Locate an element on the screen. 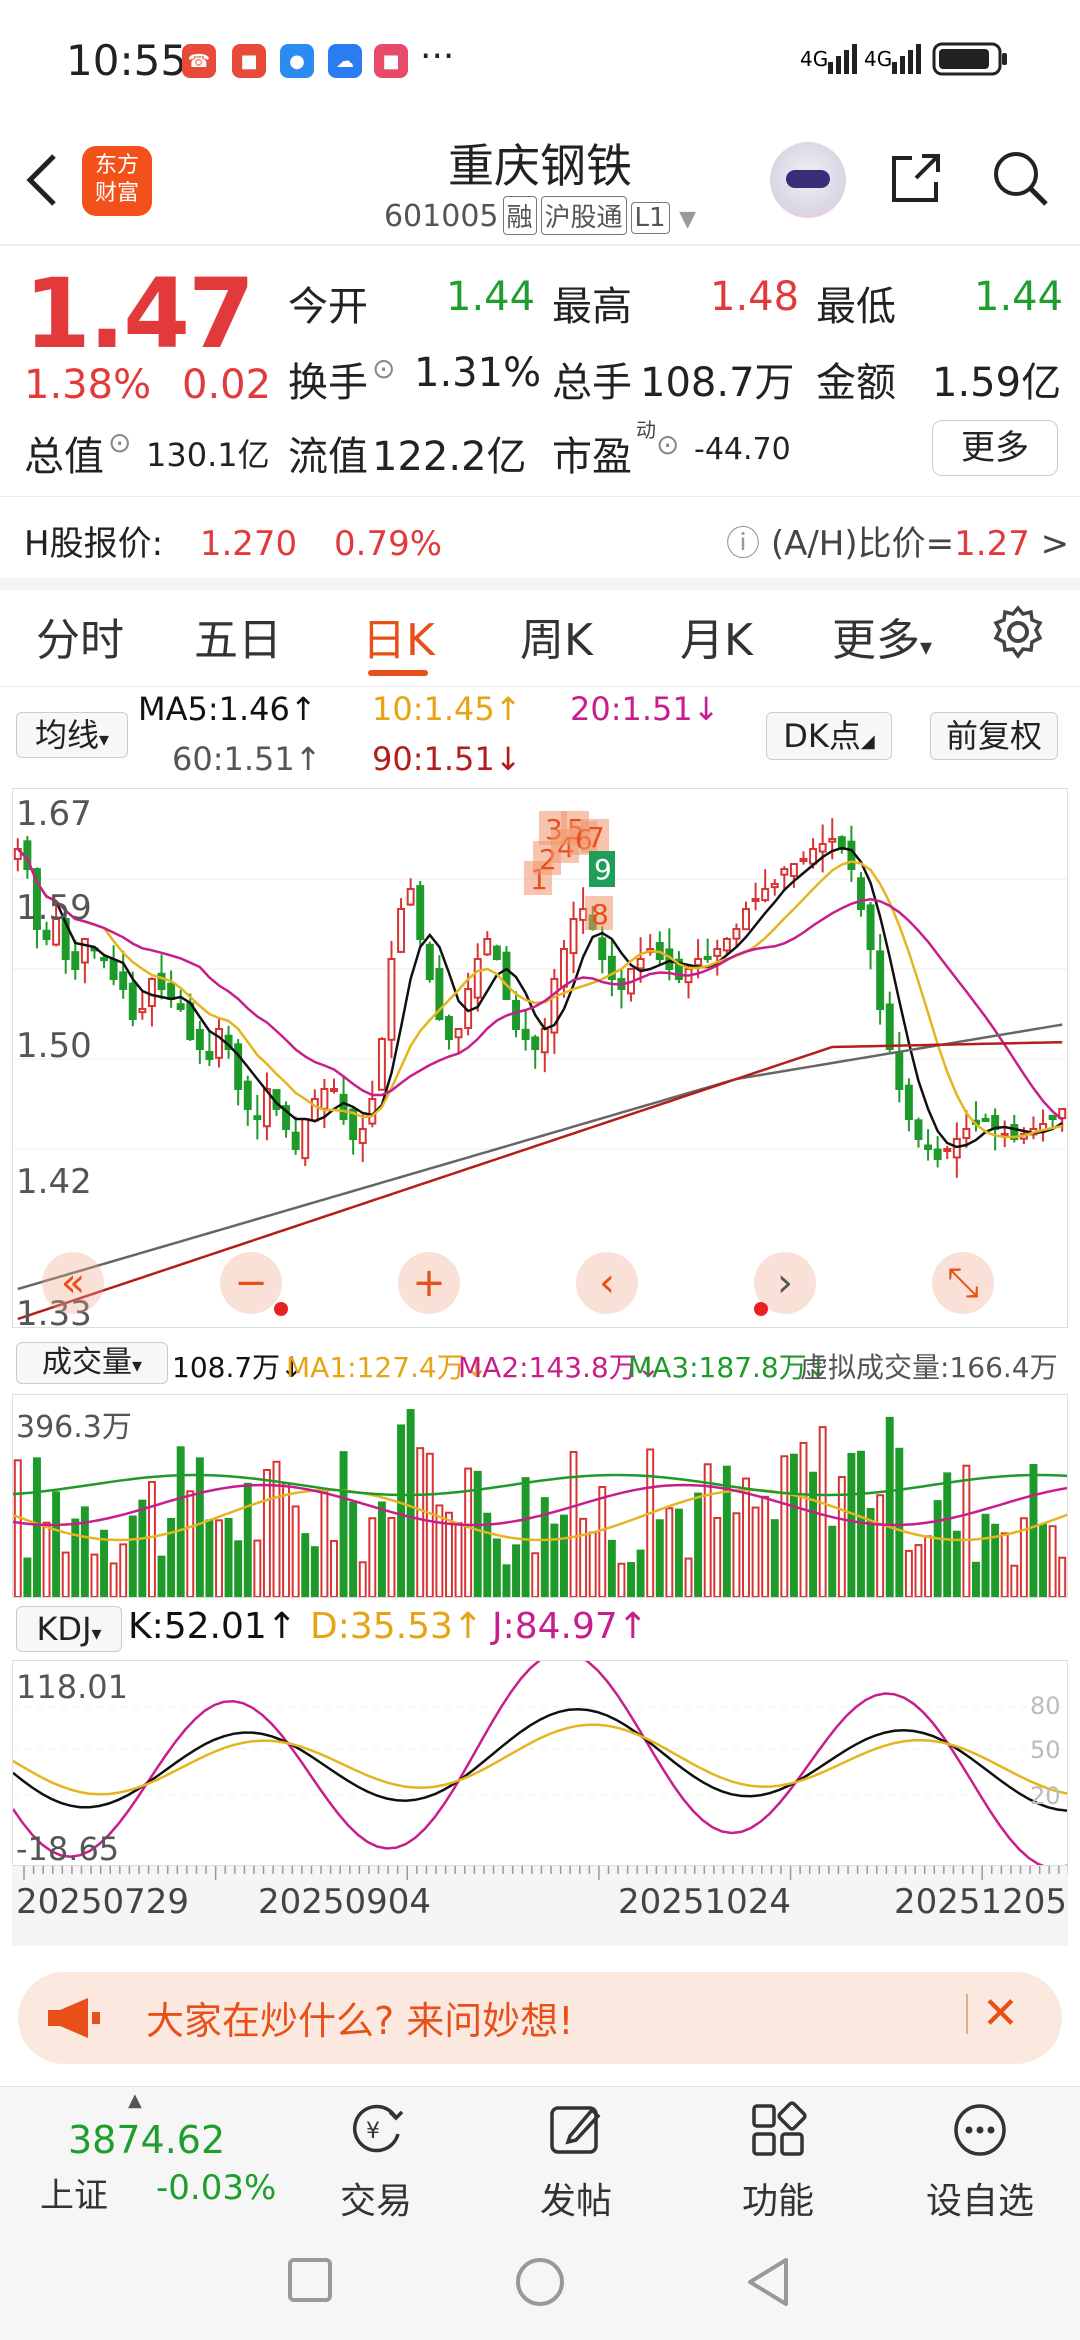 The width and height of the screenshot is (1080, 2340). tab-week-k: 周K is located at coordinates (556, 636).